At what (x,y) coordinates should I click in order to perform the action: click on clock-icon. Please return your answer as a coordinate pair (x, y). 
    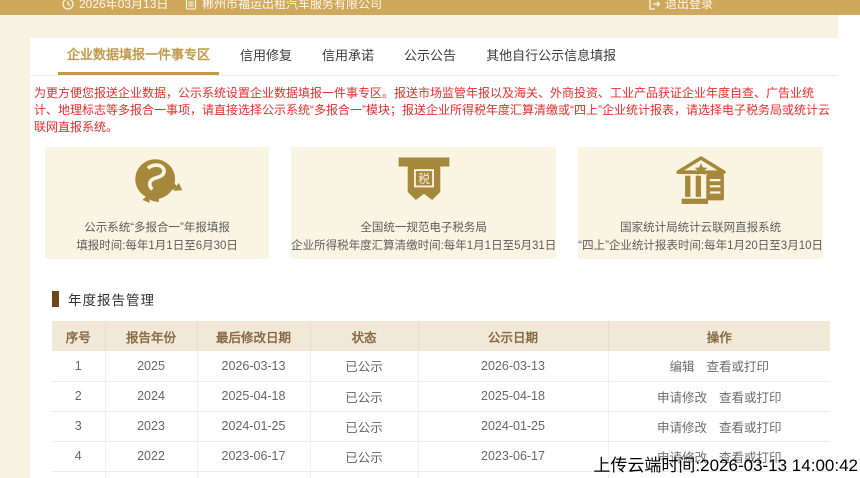
    Looking at the image, I should click on (68, 5).